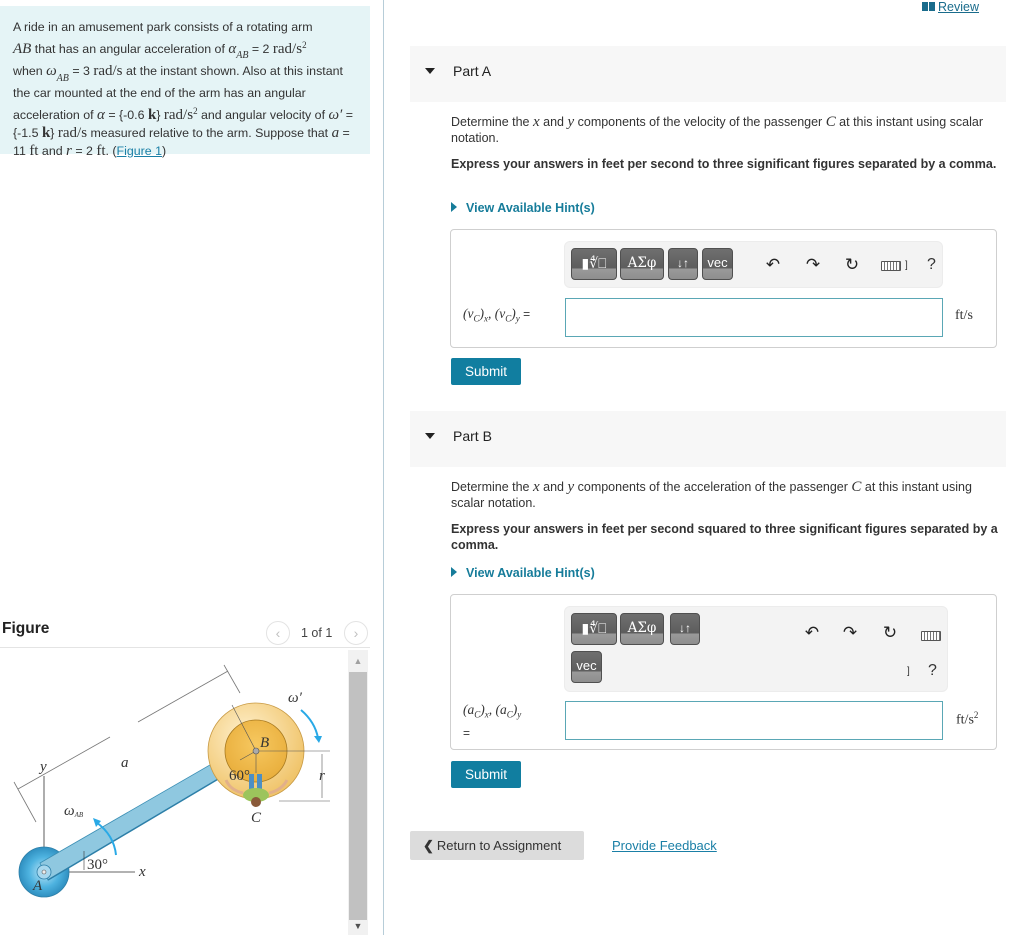 The width and height of the screenshot is (1024, 935). What do you see at coordinates (304, 44) in the screenshot?
I see `alpha-unit-exponent: 2` at bounding box center [304, 44].